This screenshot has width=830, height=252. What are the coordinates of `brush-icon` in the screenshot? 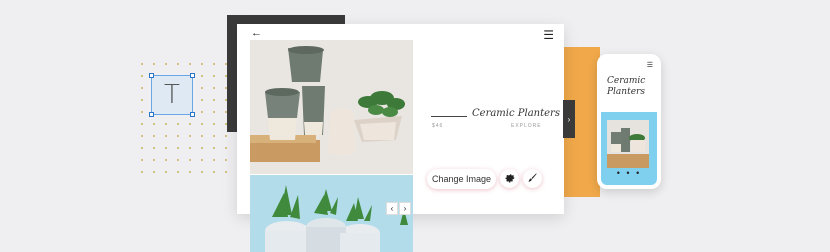 It's located at (532, 179).